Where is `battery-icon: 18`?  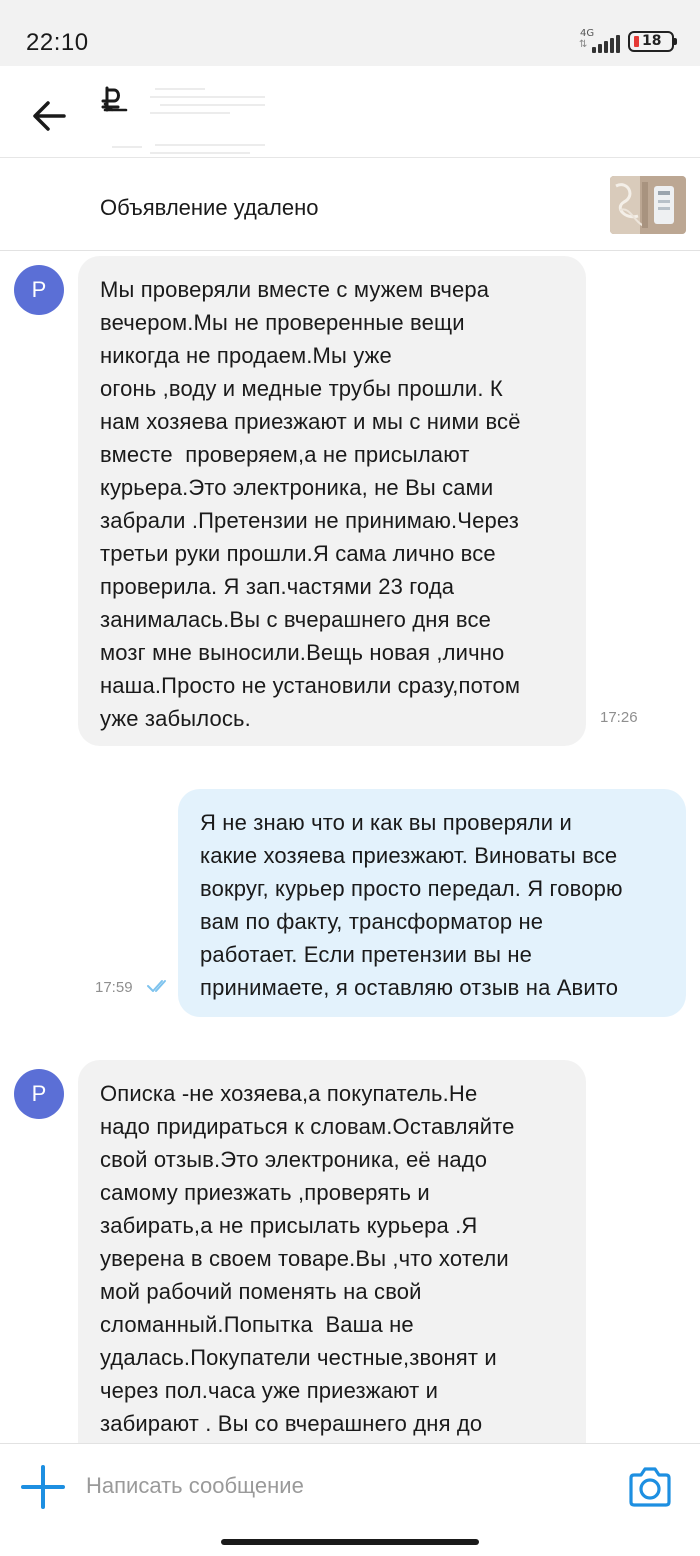
battery-icon: 18 is located at coordinates (652, 41).